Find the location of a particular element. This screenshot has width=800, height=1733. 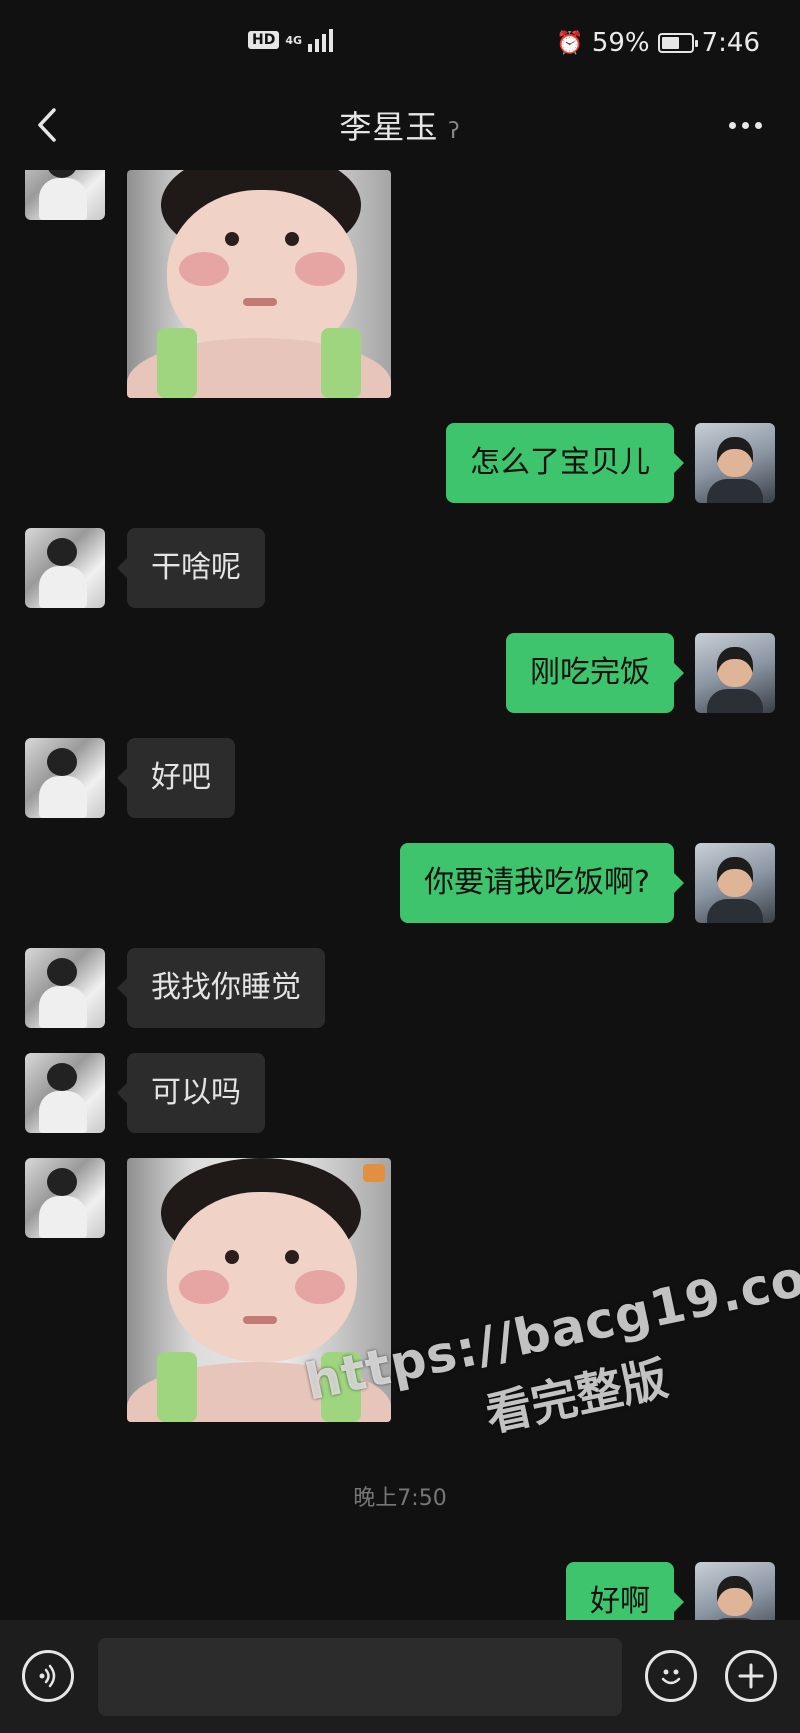

chat-title: 李星玉 is located at coordinates (389, 127).